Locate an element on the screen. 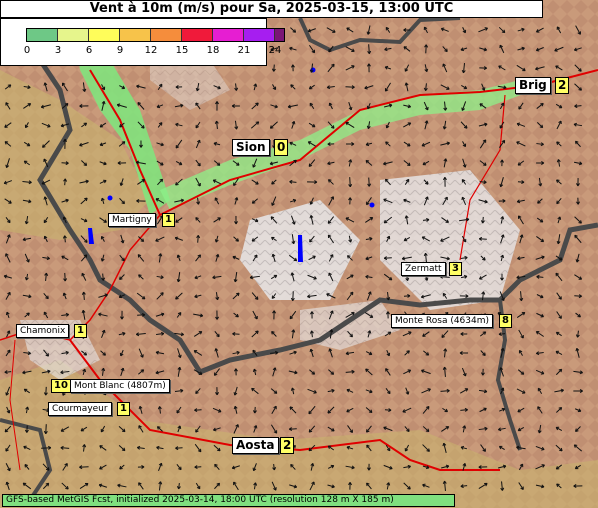 The image size is (598, 508). place-label-monte-rosa: Monte Rosa (4634m) is located at coordinates (442, 321).